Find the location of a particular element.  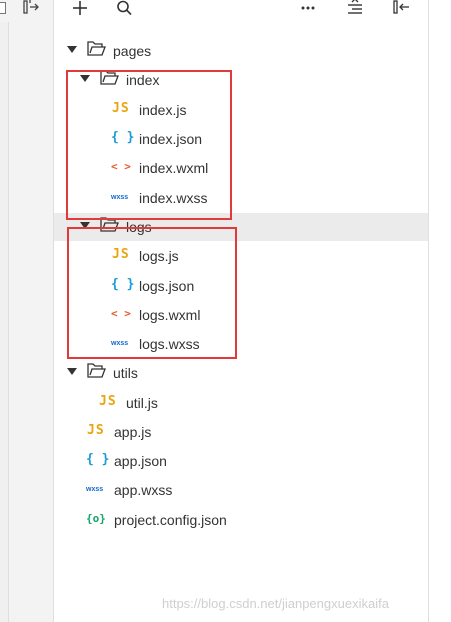

tree-label: app.js is located at coordinates (133, 432).